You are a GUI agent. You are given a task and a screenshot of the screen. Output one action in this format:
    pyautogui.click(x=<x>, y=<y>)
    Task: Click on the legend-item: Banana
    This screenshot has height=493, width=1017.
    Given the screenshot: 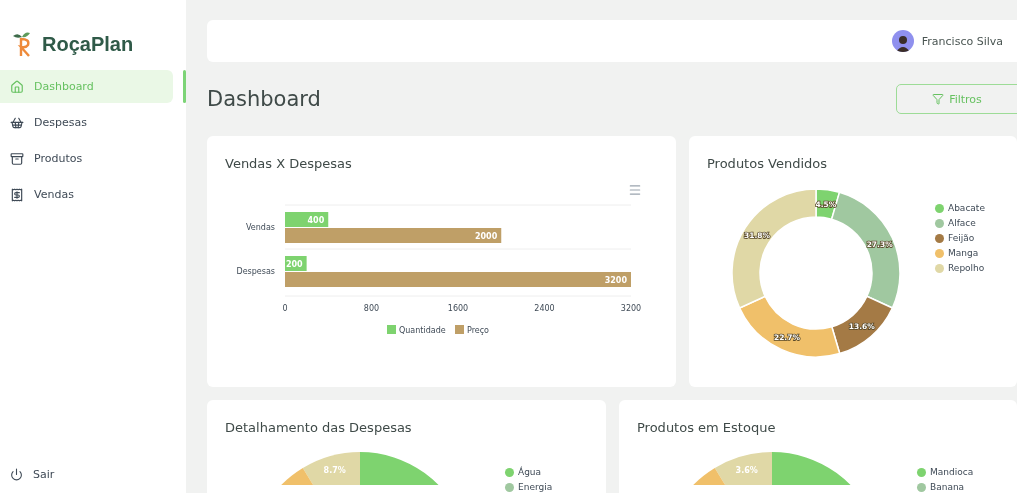 What is the action you would take?
    pyautogui.click(x=945, y=487)
    